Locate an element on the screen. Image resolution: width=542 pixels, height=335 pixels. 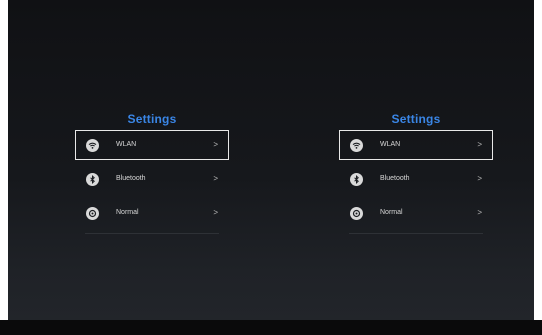
bottom-bar is located at coordinates (271, 327).